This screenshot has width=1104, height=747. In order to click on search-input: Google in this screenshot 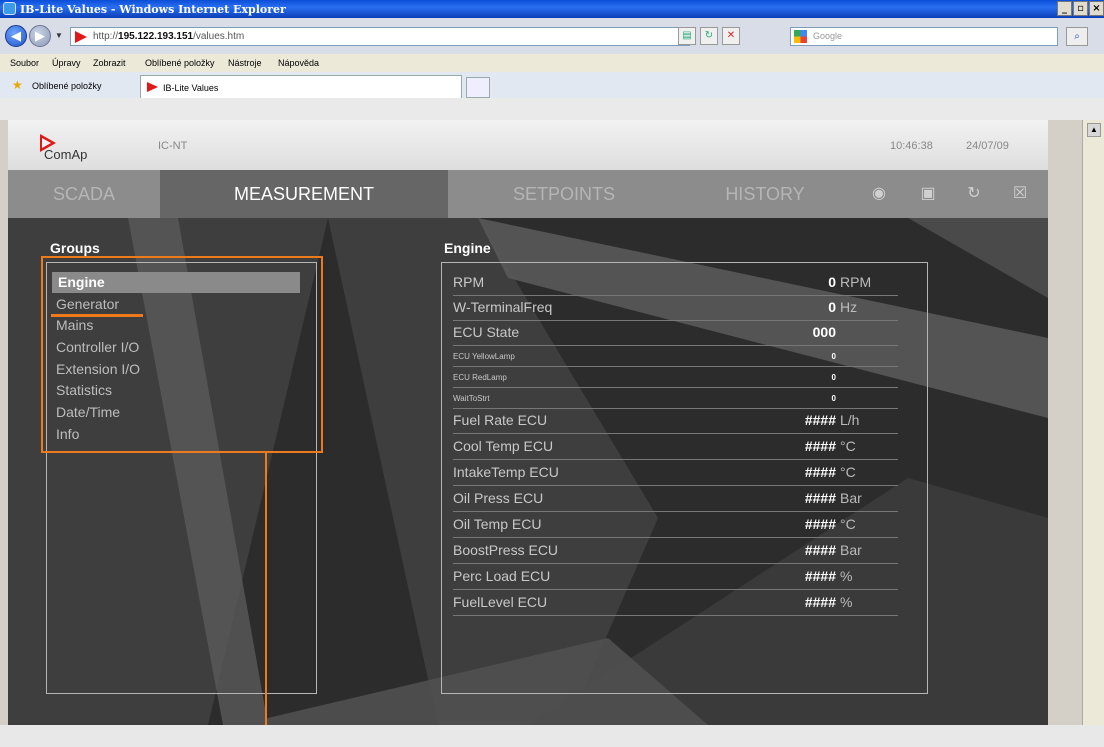, I will do `click(924, 36)`.